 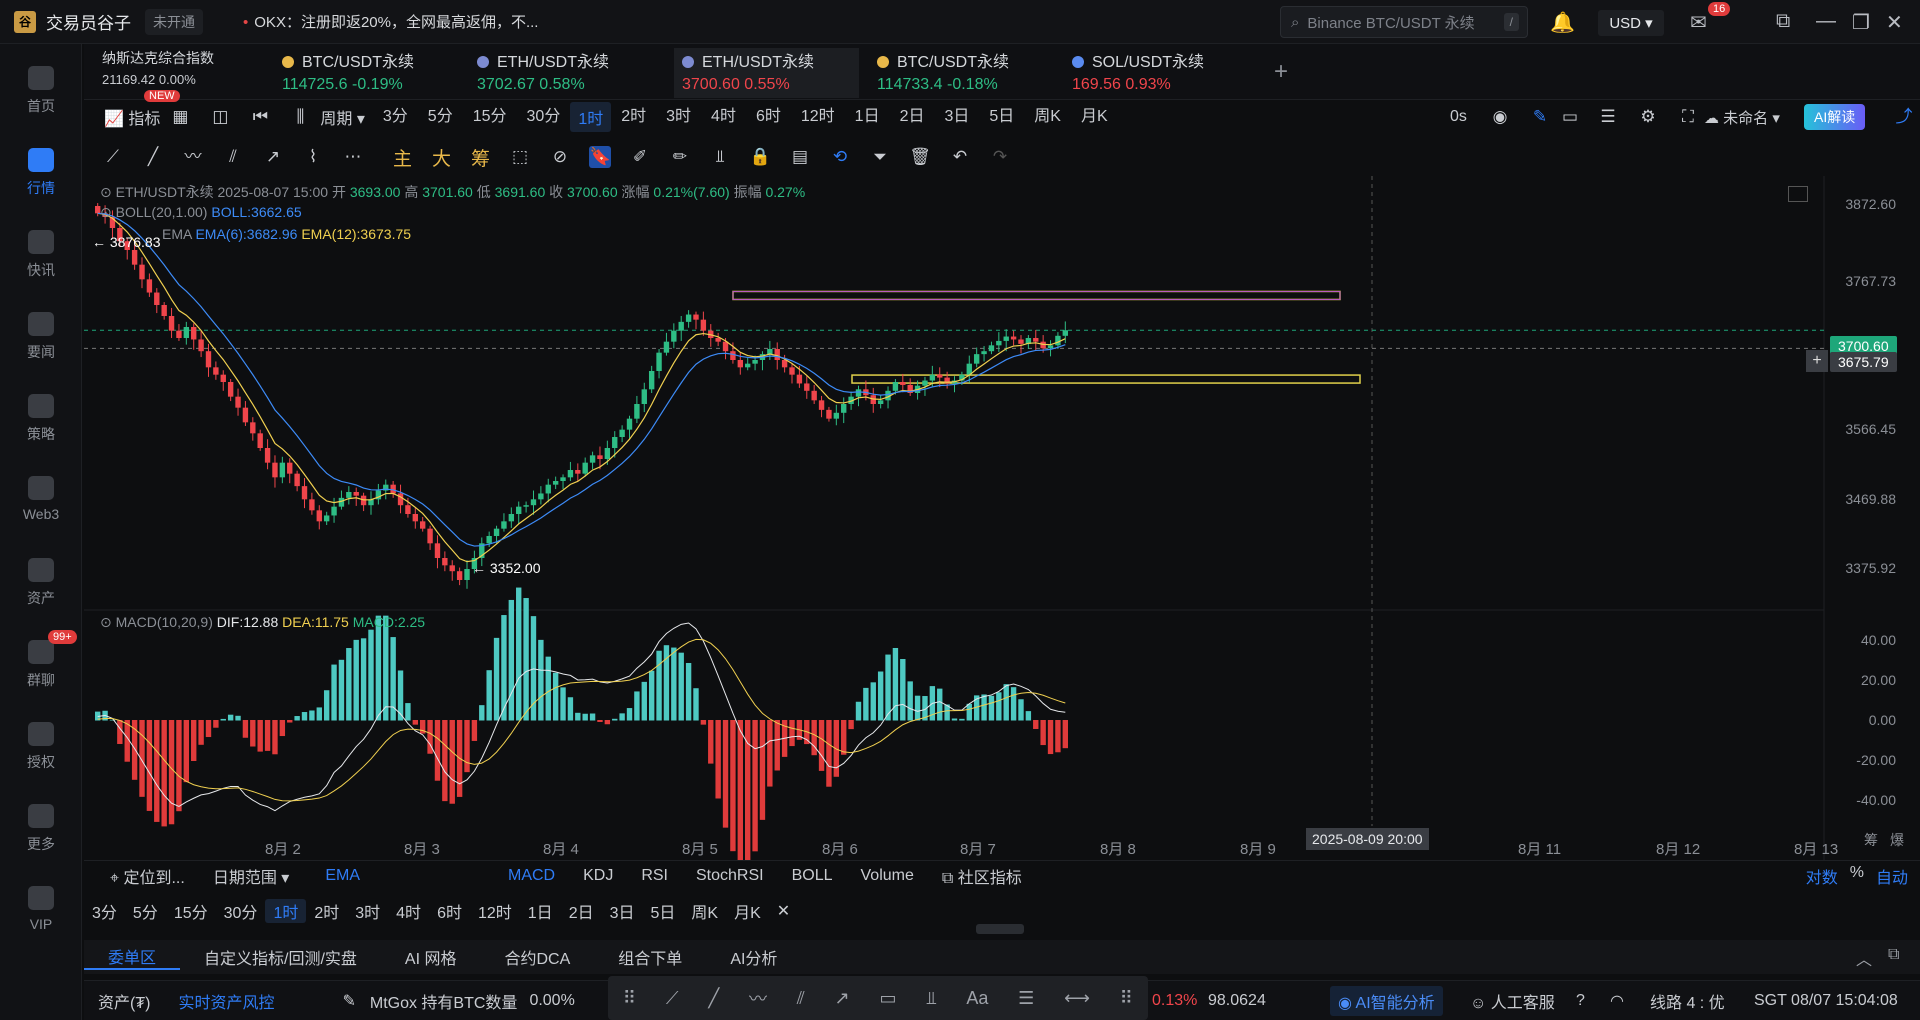 I want to click on layout-name-select: ☁ 未命名 ▾, so click(x=1742, y=117).